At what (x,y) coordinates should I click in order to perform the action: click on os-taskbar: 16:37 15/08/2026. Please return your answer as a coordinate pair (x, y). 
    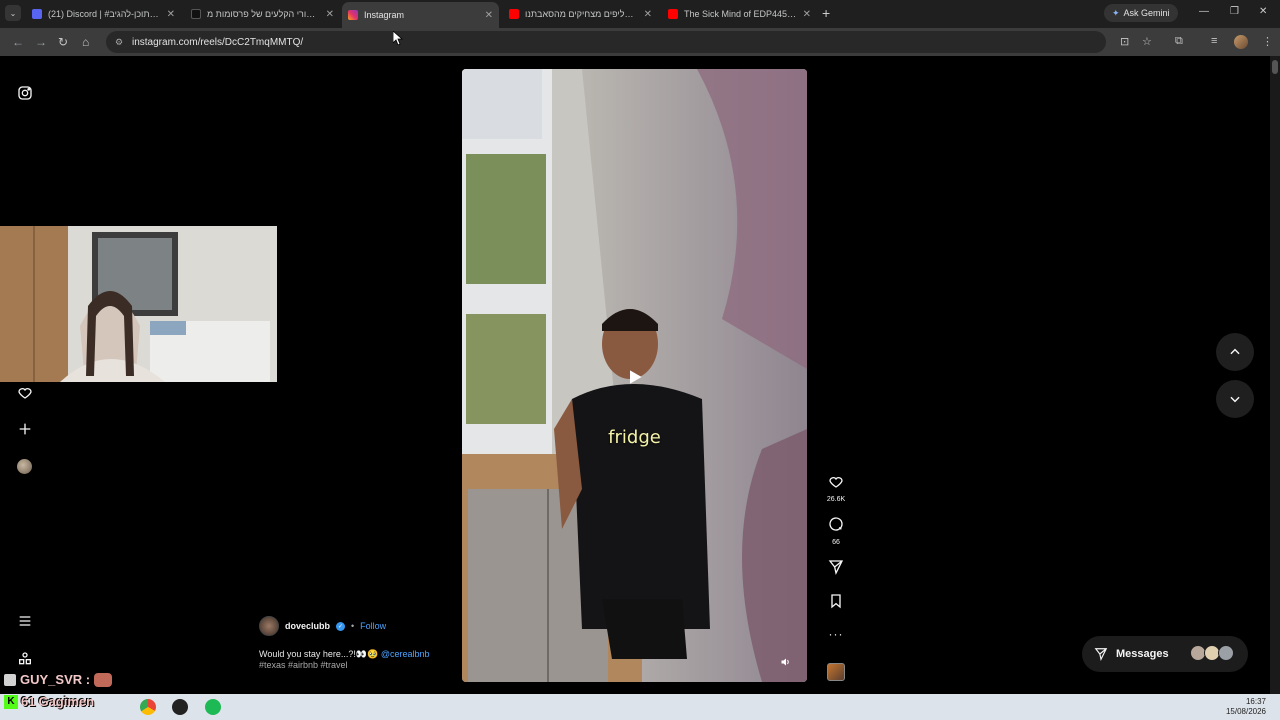
    Looking at the image, I should click on (640, 707).